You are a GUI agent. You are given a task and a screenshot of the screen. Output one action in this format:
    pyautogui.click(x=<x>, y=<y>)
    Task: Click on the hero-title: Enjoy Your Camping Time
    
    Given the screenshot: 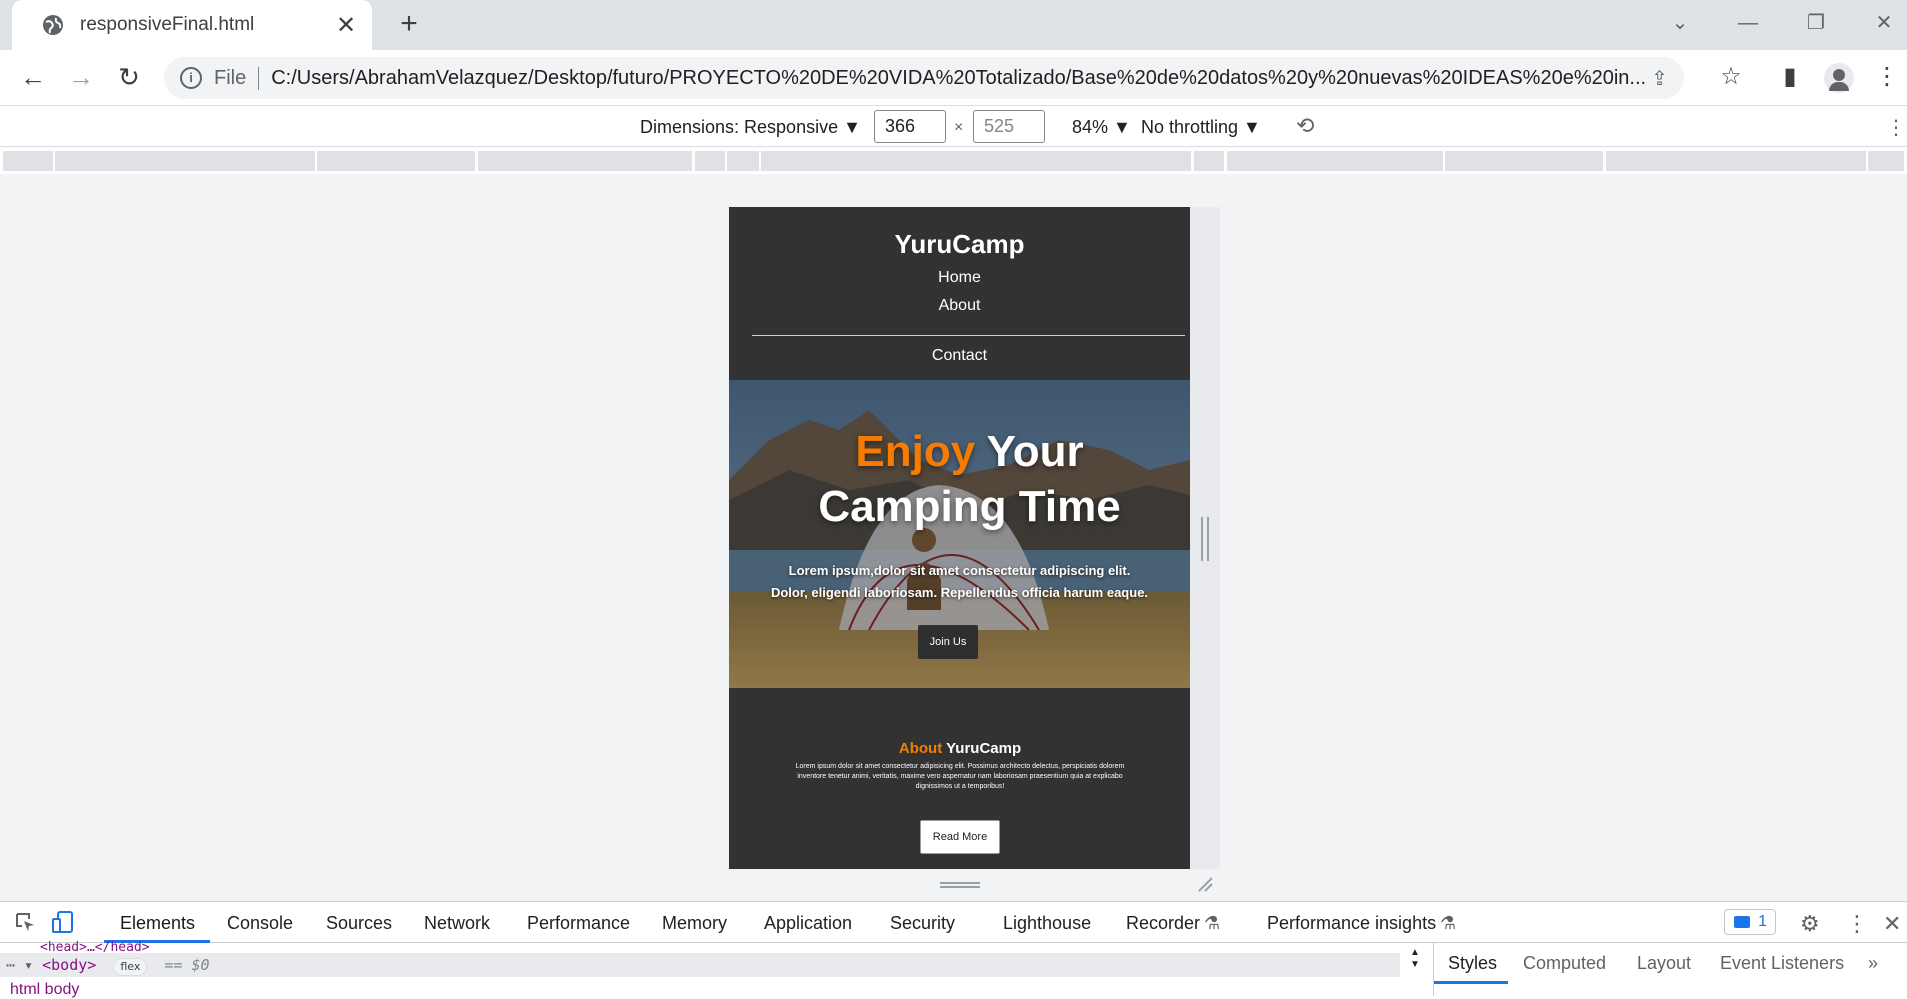 What is the action you would take?
    pyautogui.click(x=959, y=479)
    